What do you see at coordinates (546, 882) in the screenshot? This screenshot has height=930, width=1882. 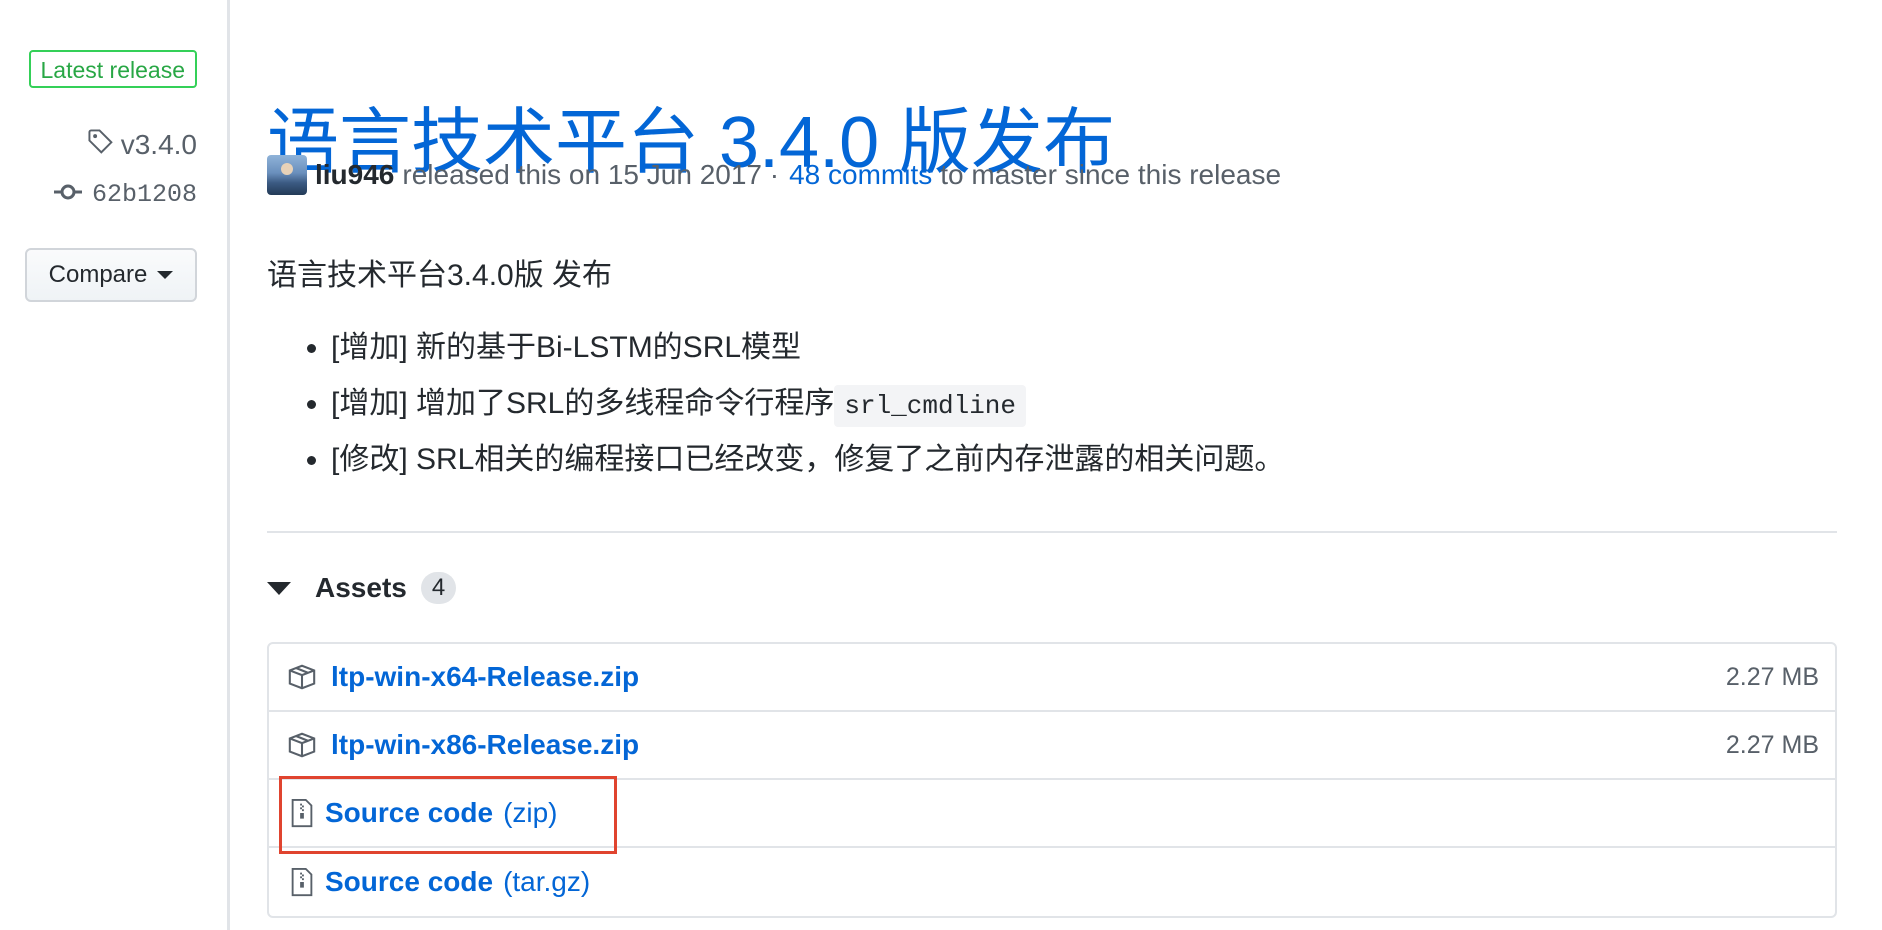 I see `asset-format: (tar.gz)` at bounding box center [546, 882].